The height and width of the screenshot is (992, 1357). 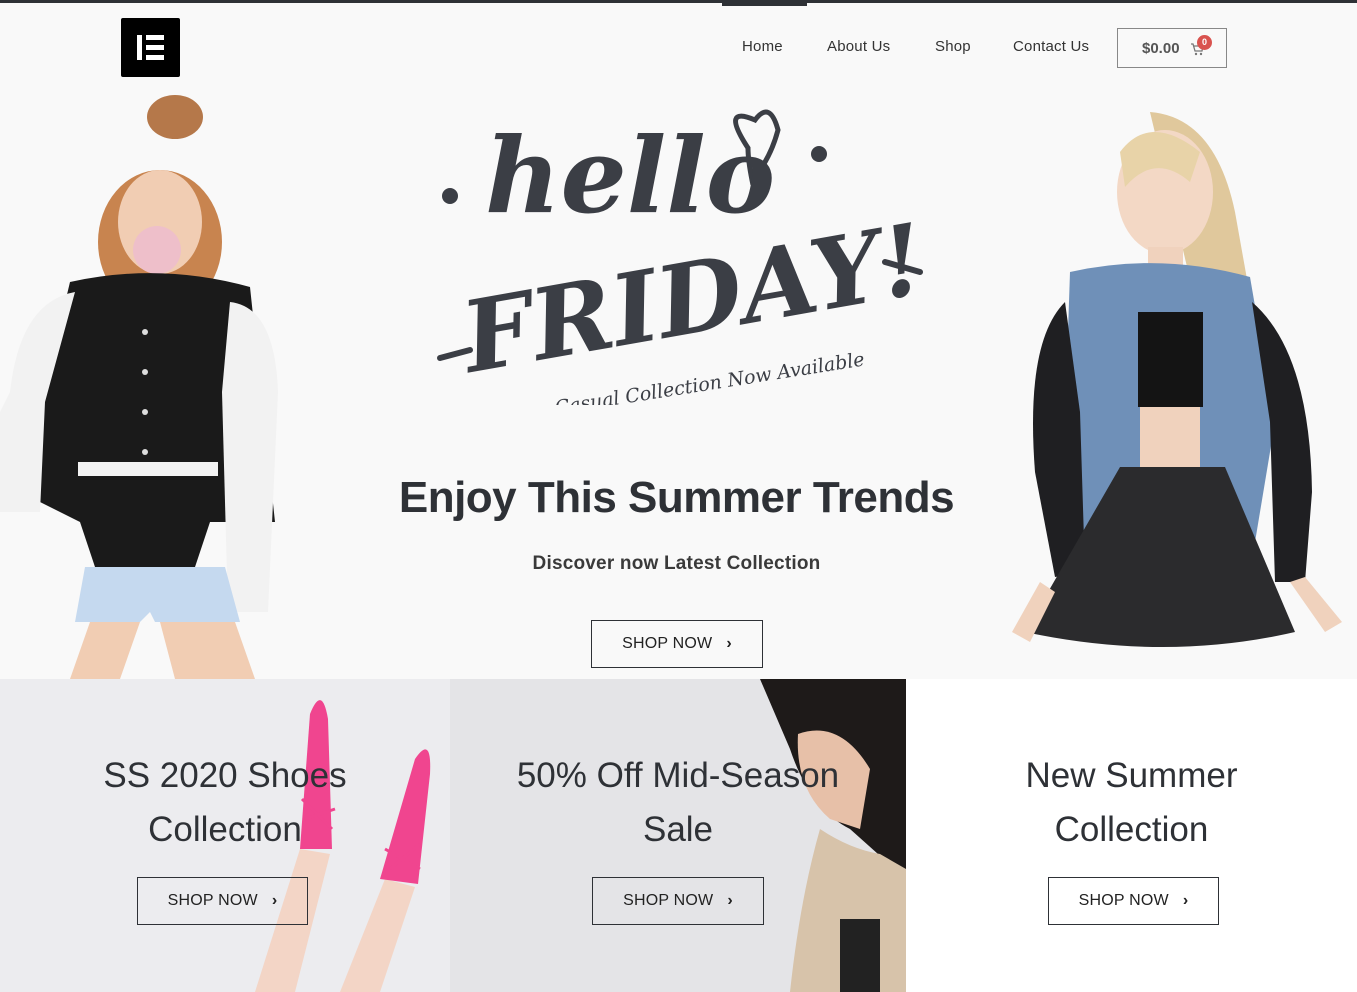 I want to click on tile-sale-title-line2: Sale, so click(x=678, y=829).